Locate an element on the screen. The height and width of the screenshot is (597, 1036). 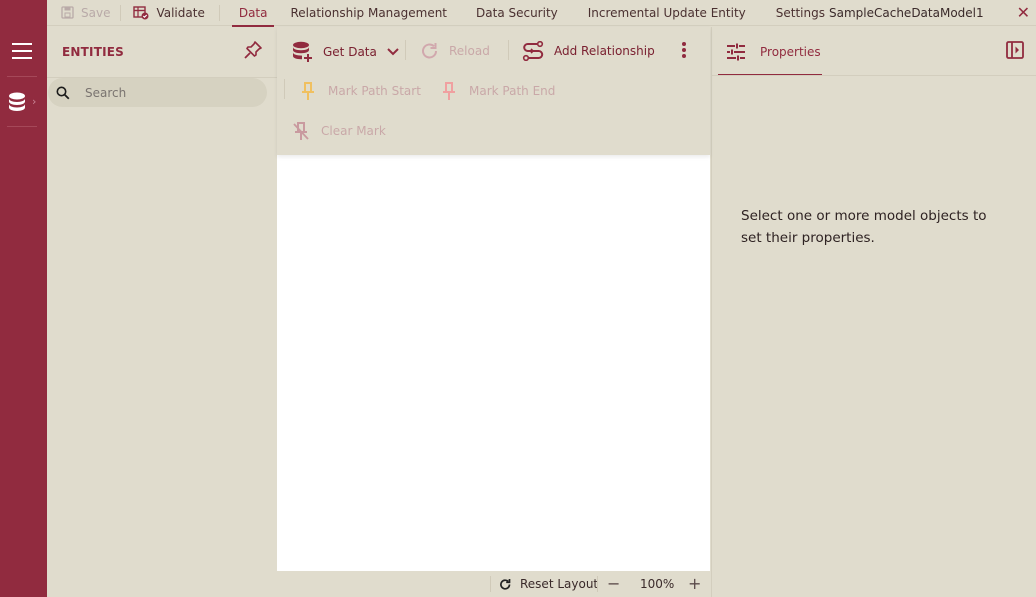
pin-start-icon is located at coordinates (308, 91).